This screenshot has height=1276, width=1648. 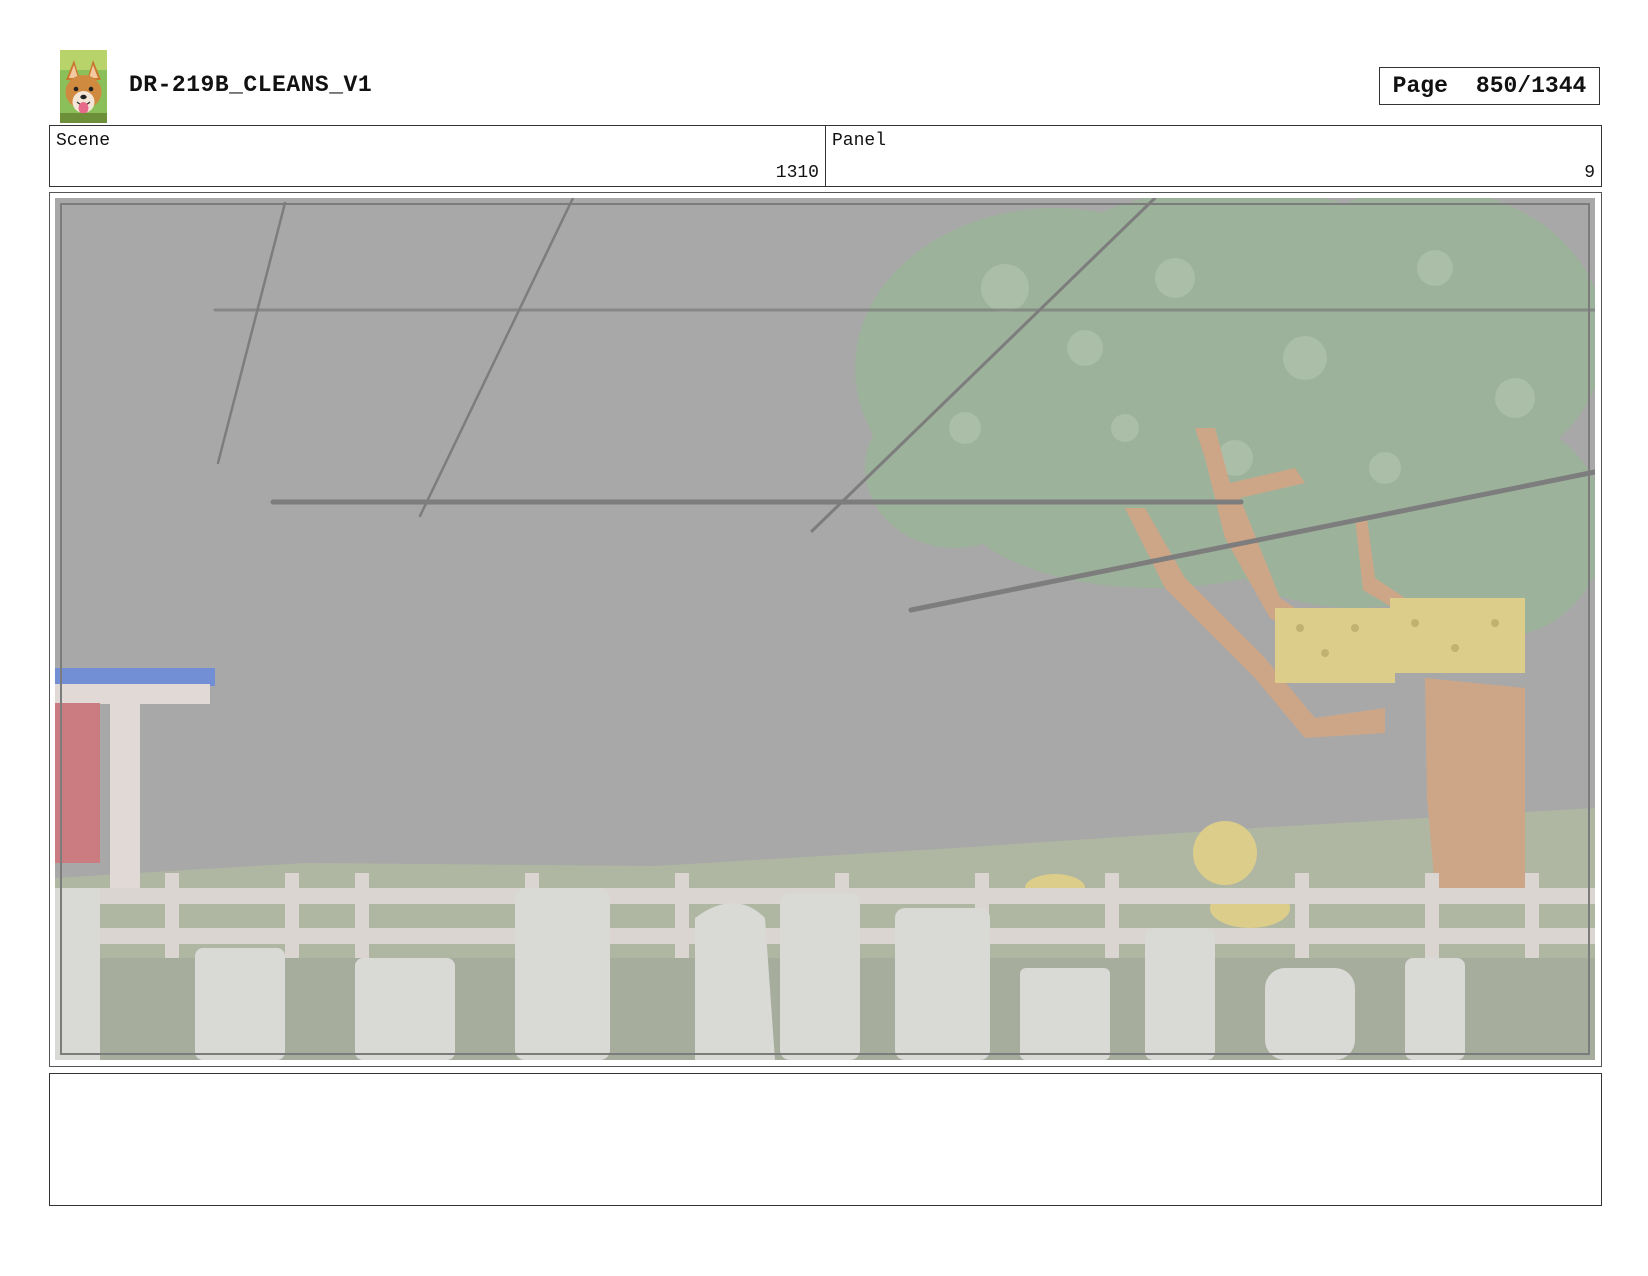 I want to click on panel-value: 9, so click(x=1589, y=173).